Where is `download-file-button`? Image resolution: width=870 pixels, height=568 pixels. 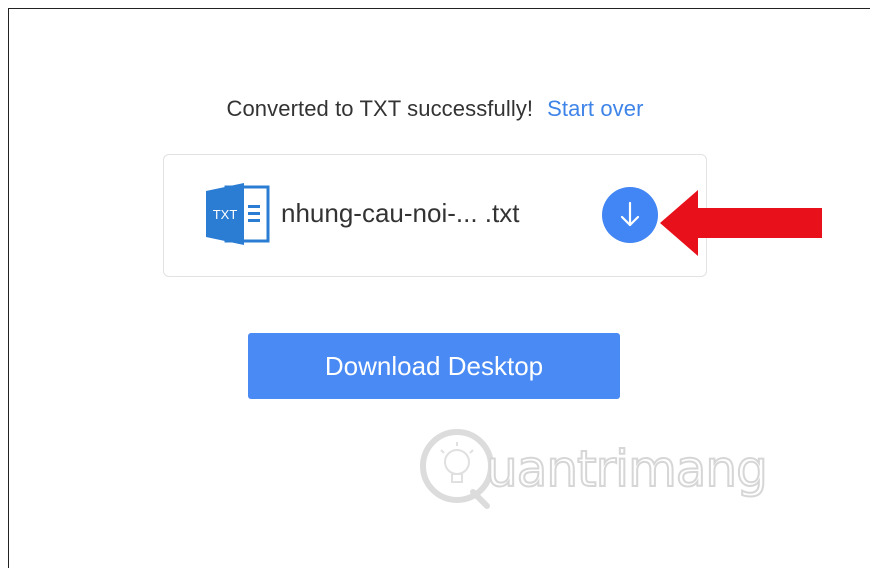 download-file-button is located at coordinates (630, 215).